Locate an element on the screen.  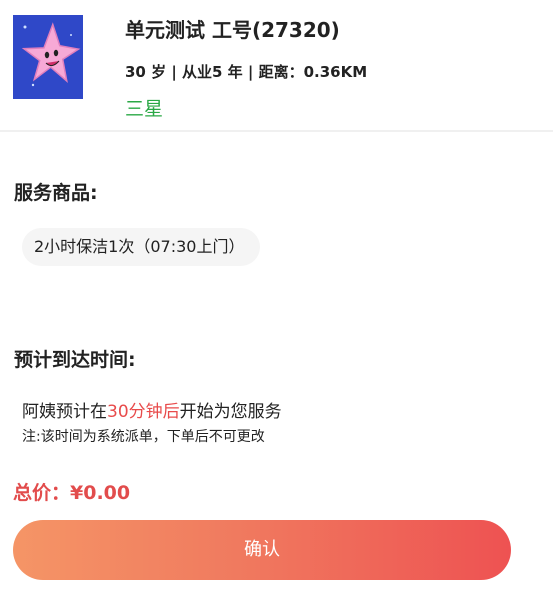
divider is located at coordinates (276, 131).